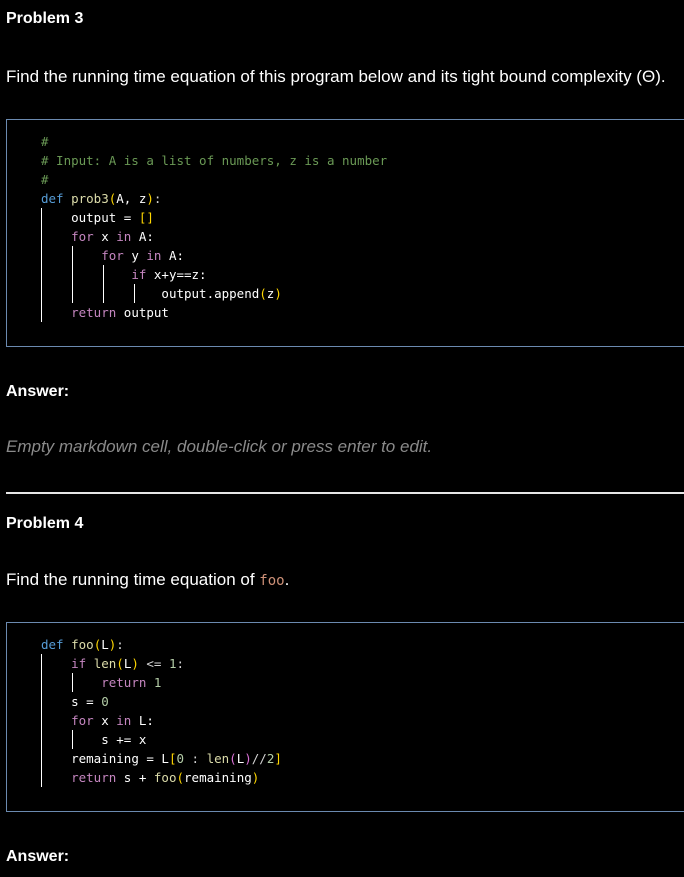 This screenshot has height=877, width=684. What do you see at coordinates (165, 777) in the screenshot?
I see `recursive-call: foo` at bounding box center [165, 777].